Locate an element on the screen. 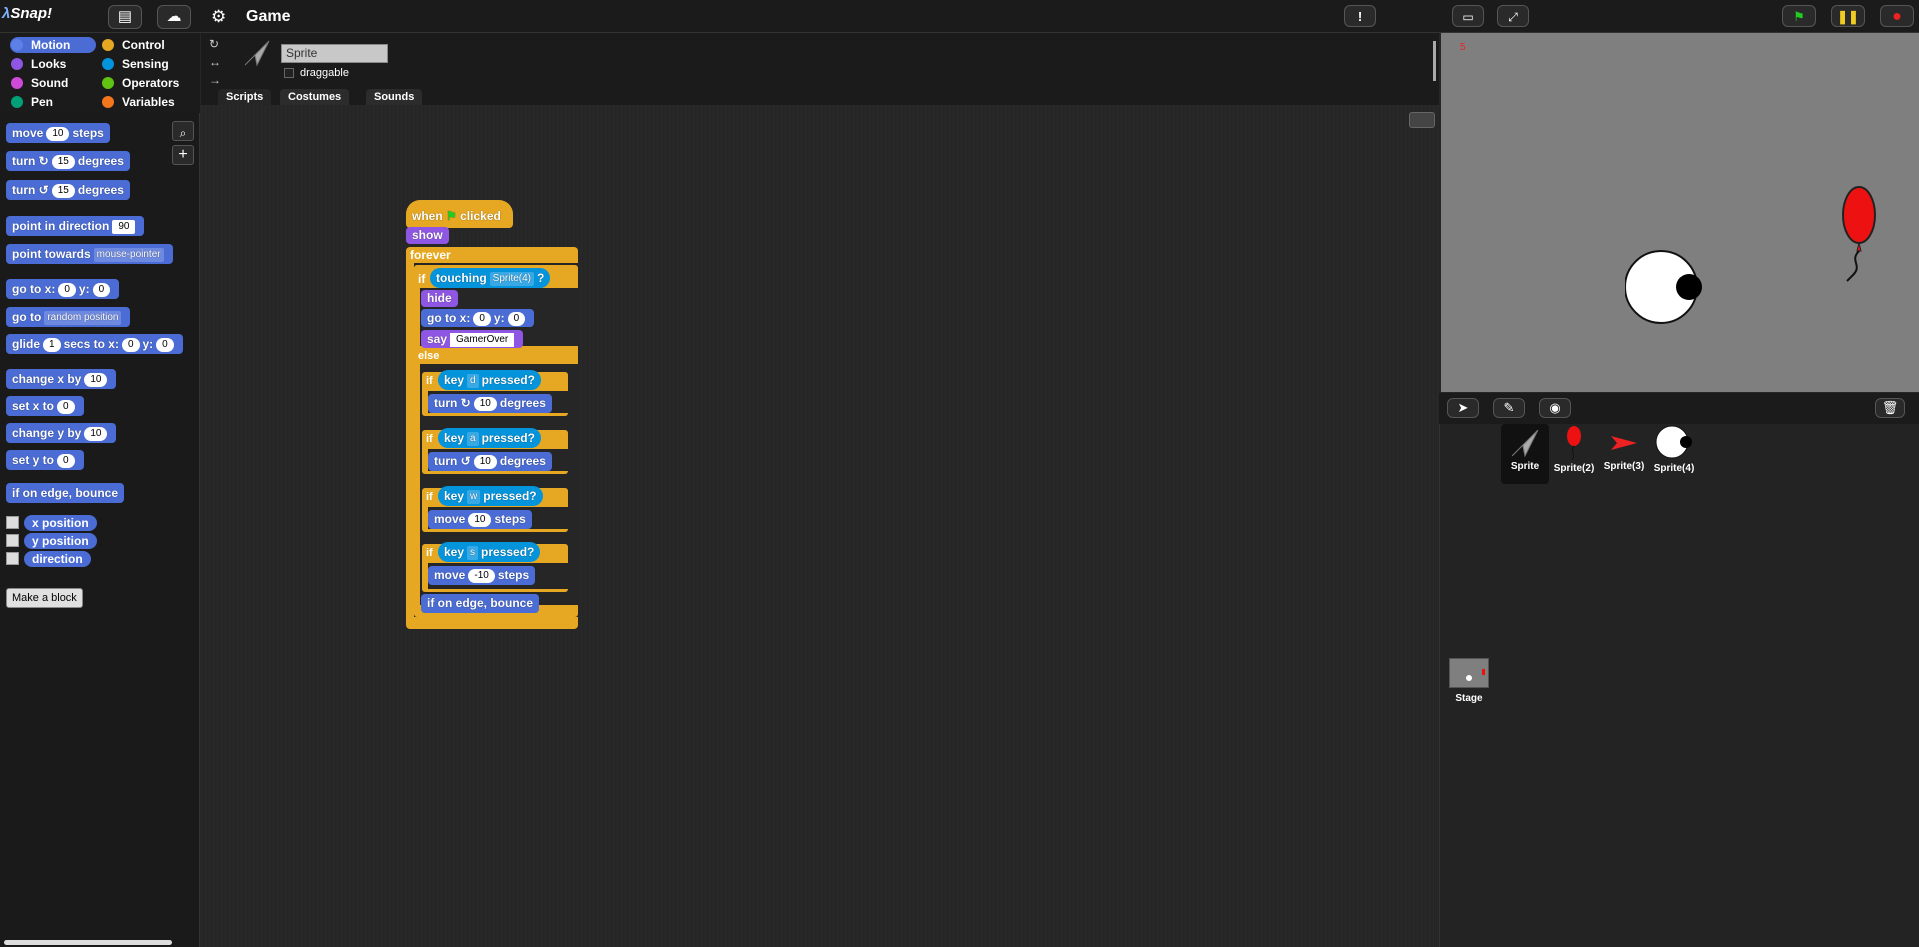 This screenshot has width=1919, height=947. y-position-checkbox is located at coordinates (12, 540).